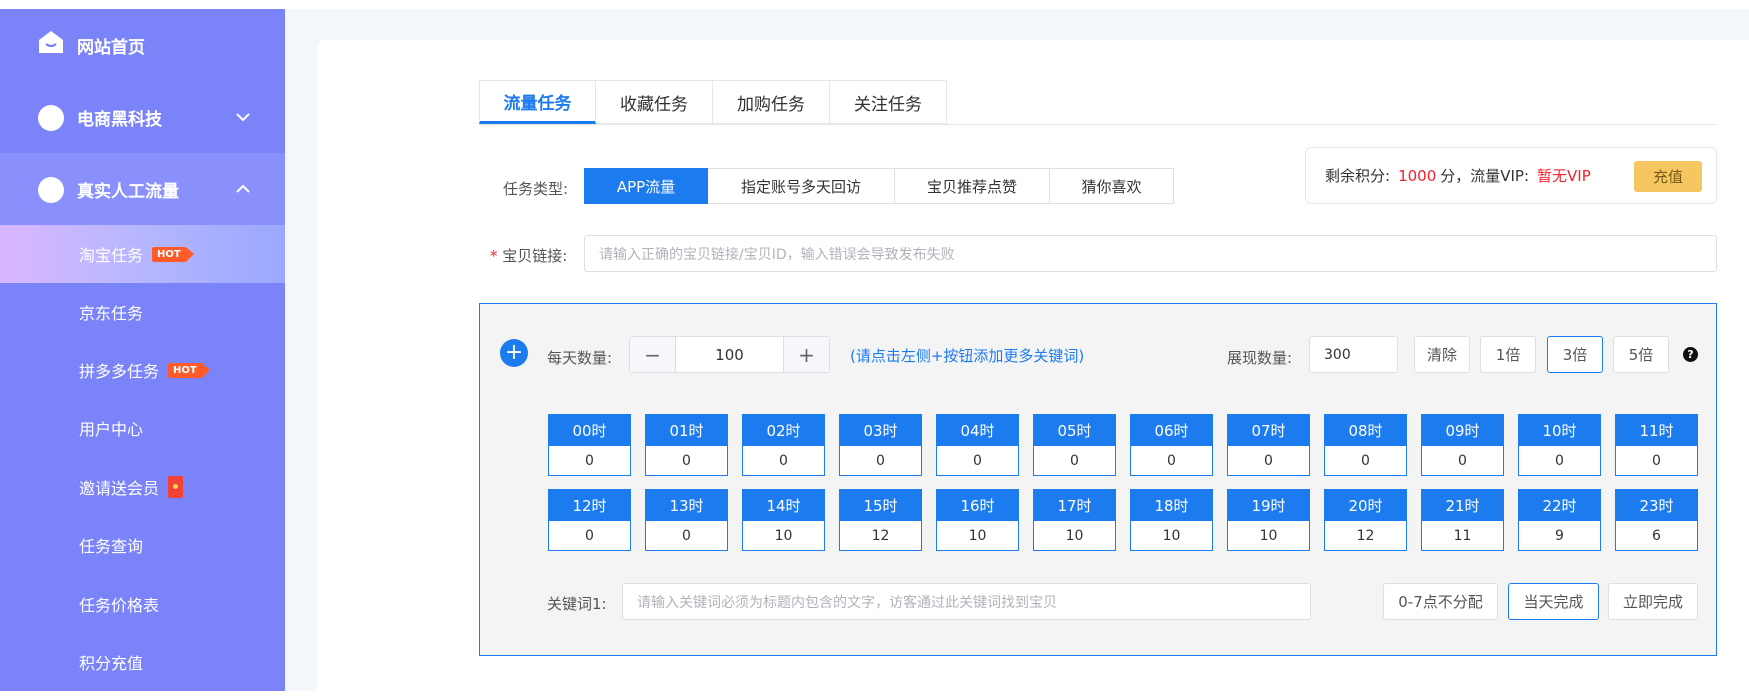  Describe the element at coordinates (175, 487) in the screenshot. I see `red-envelope-icon` at that location.